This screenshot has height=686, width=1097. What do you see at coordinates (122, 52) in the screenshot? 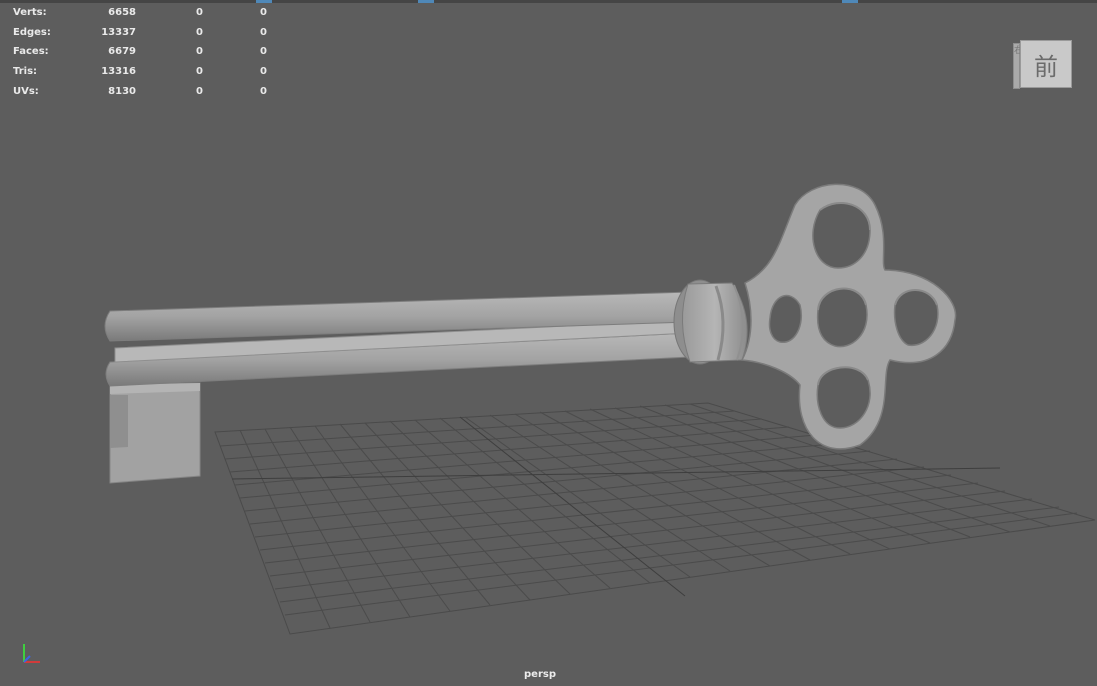
I see `hud-total-value: 6679` at bounding box center [122, 52].